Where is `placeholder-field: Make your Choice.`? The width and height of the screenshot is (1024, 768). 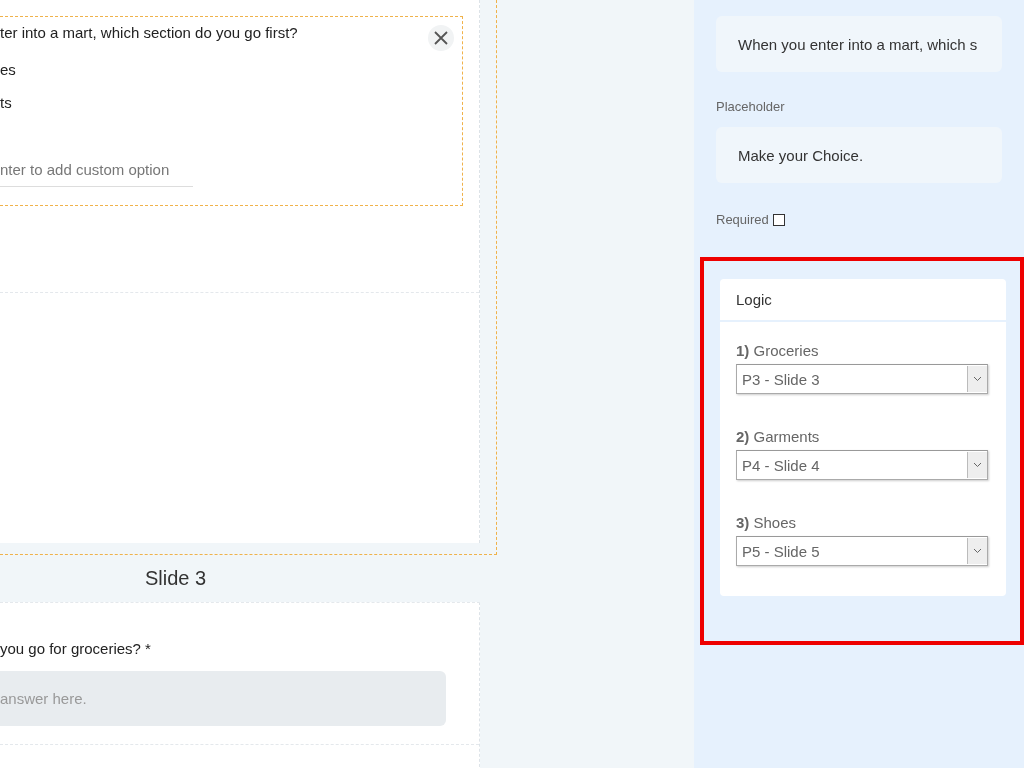
placeholder-field: Make your Choice. is located at coordinates (859, 155).